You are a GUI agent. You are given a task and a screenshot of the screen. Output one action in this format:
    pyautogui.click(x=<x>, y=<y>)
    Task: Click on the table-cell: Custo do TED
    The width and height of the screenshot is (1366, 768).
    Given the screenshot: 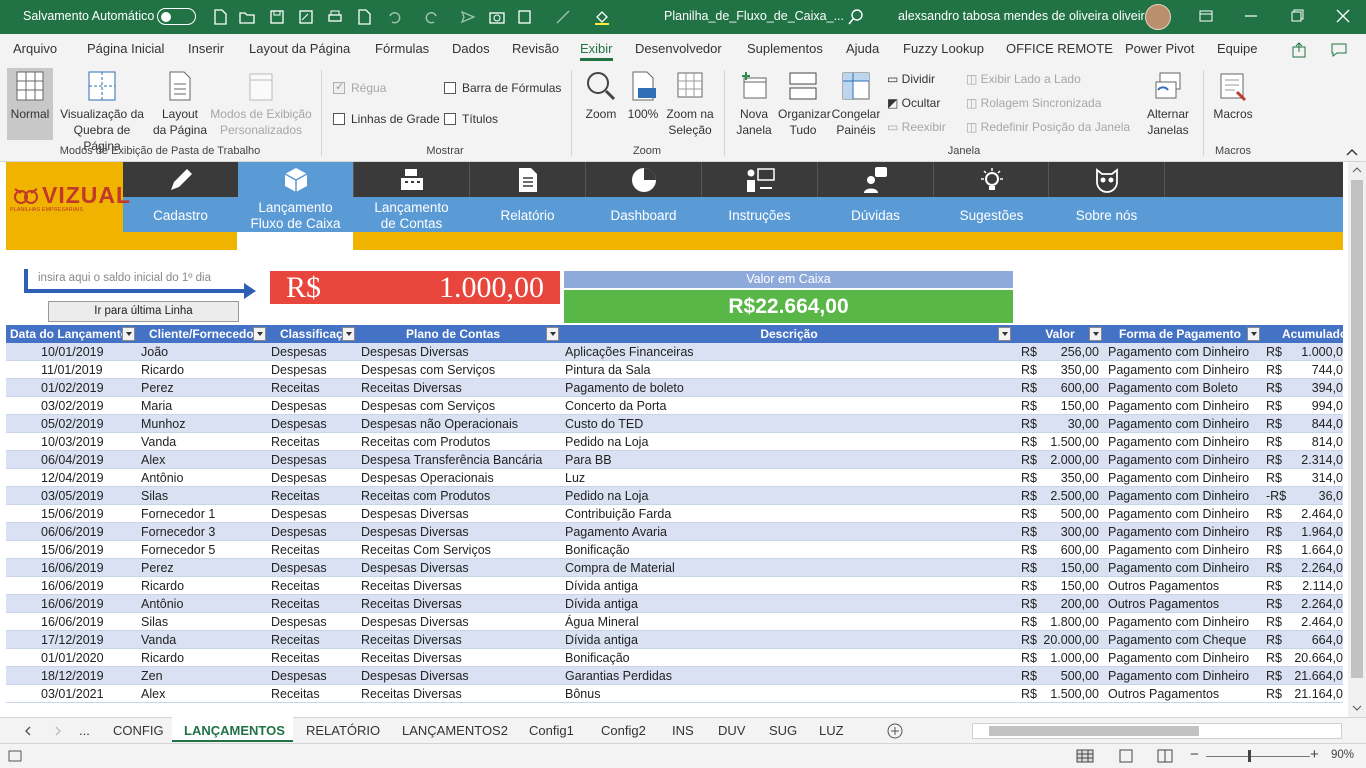 What is the action you would take?
    pyautogui.click(x=790, y=424)
    